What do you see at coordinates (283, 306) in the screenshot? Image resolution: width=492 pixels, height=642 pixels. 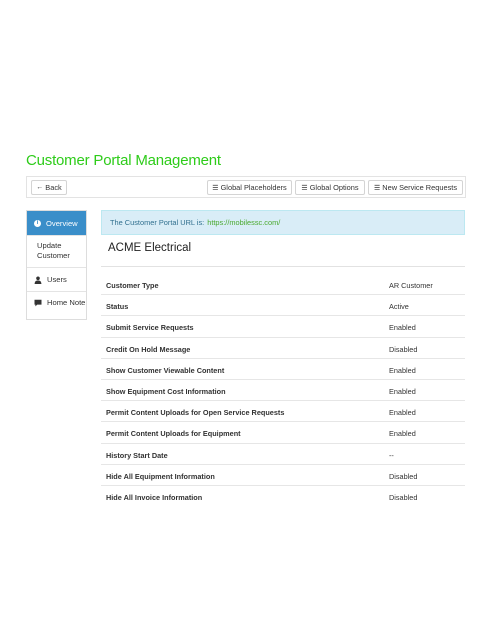 I see `detail-row: Status Active` at bounding box center [283, 306].